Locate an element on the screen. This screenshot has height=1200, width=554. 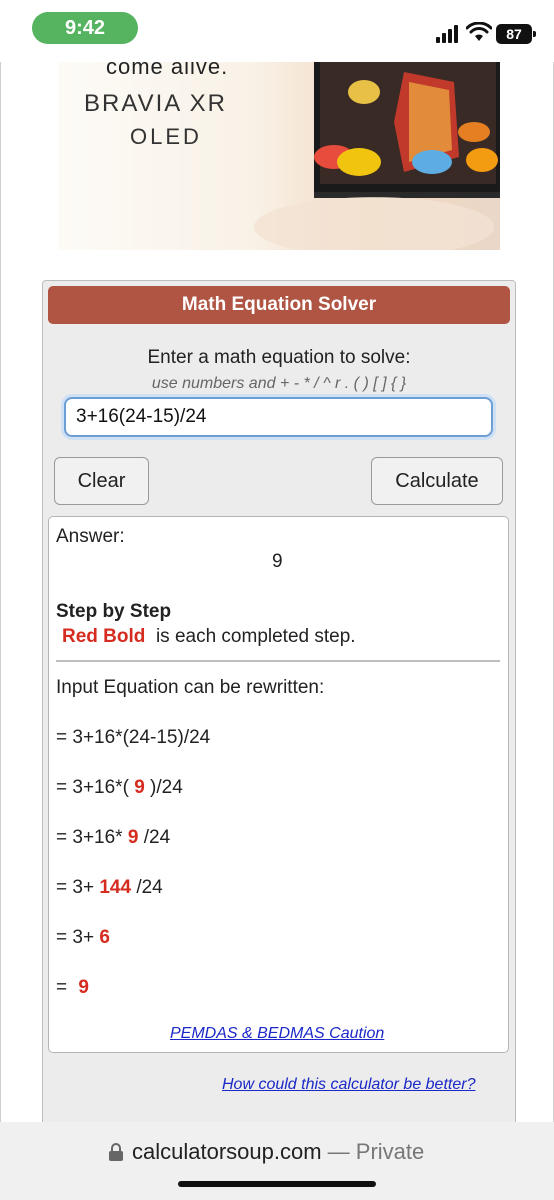
step-text: )/24 is located at coordinates (166, 787).